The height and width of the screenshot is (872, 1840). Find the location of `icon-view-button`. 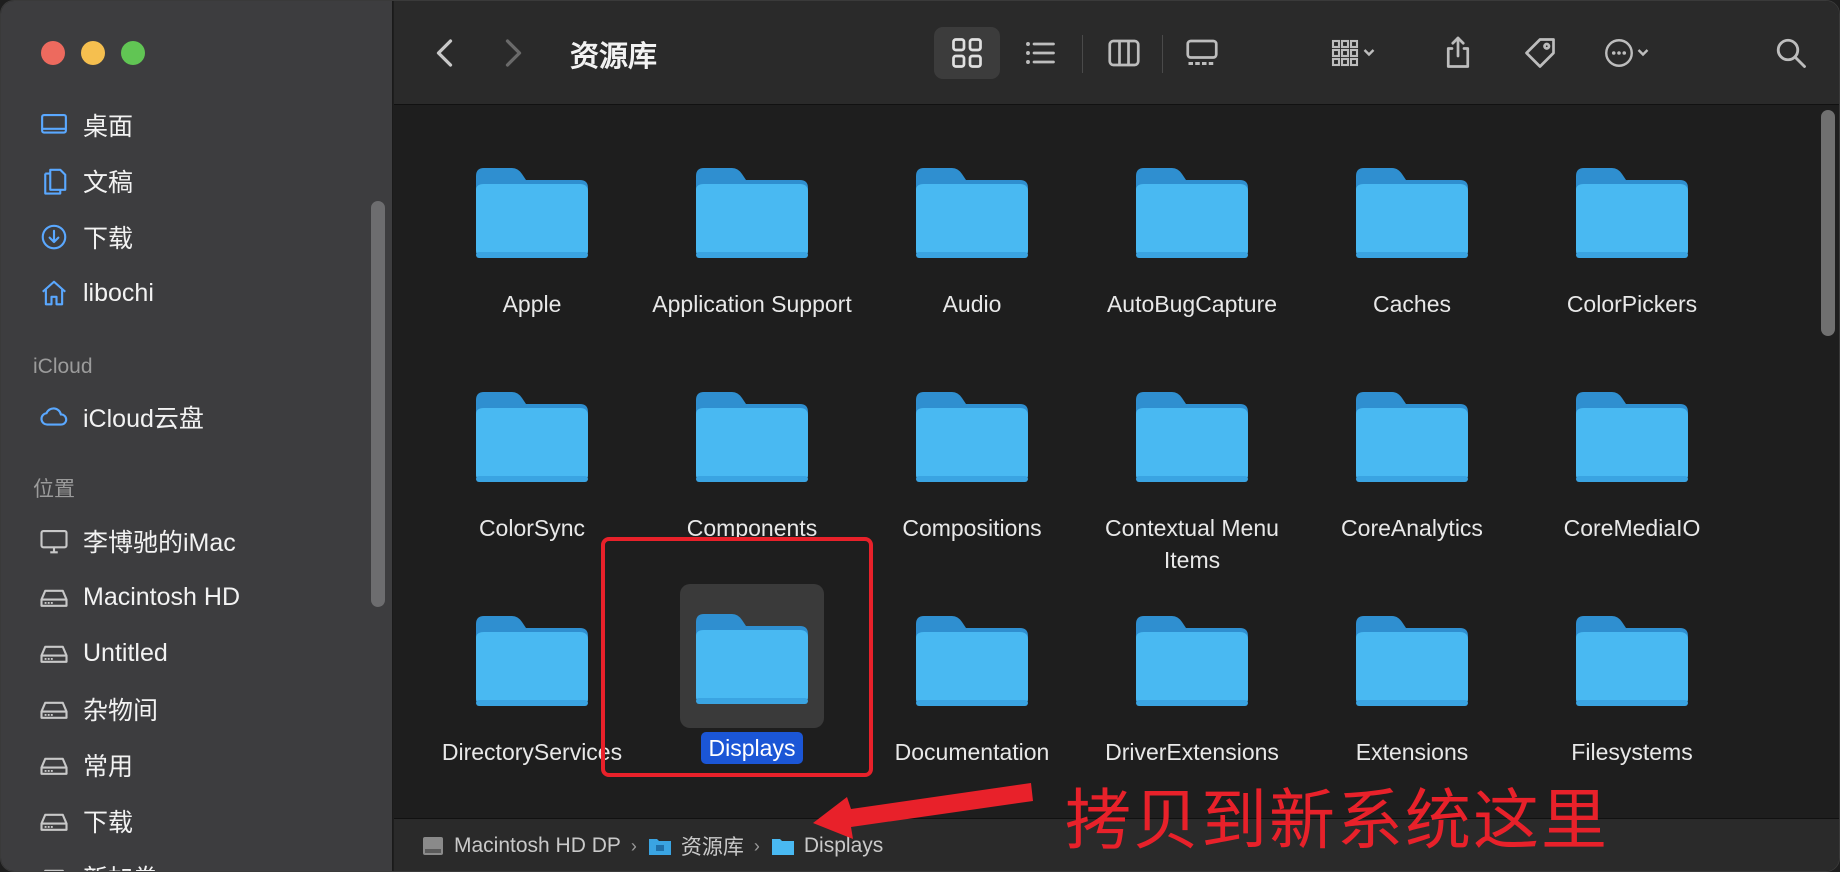

icon-view-button is located at coordinates (967, 53).